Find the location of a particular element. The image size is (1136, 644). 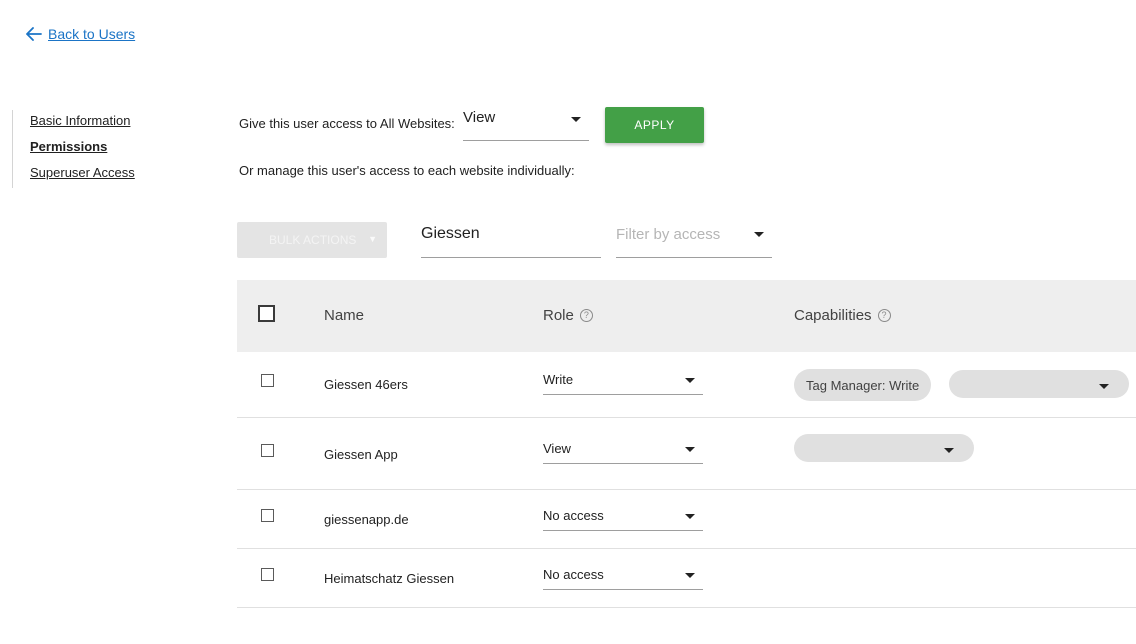

all-websites-label: Give this user access to All Websites: is located at coordinates (347, 123).